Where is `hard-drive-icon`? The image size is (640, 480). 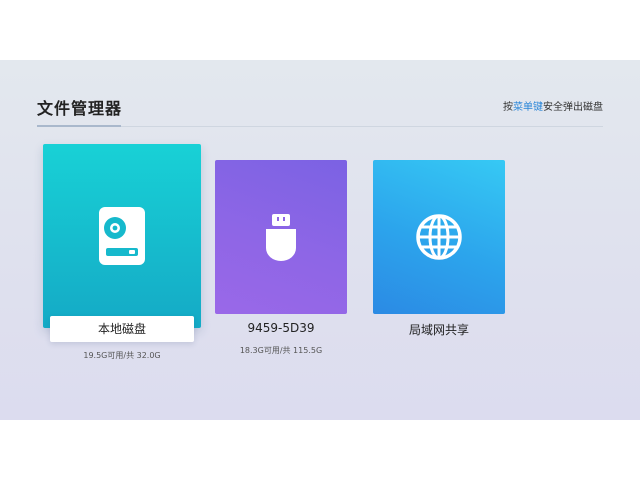
hard-drive-icon is located at coordinates (122, 236).